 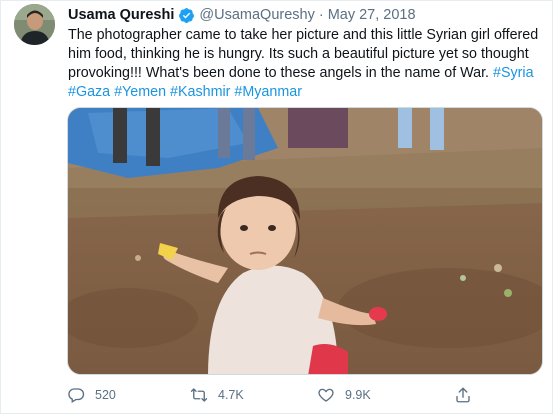 What do you see at coordinates (89, 92) in the screenshot?
I see `hashtag-gaza: #Gaza` at bounding box center [89, 92].